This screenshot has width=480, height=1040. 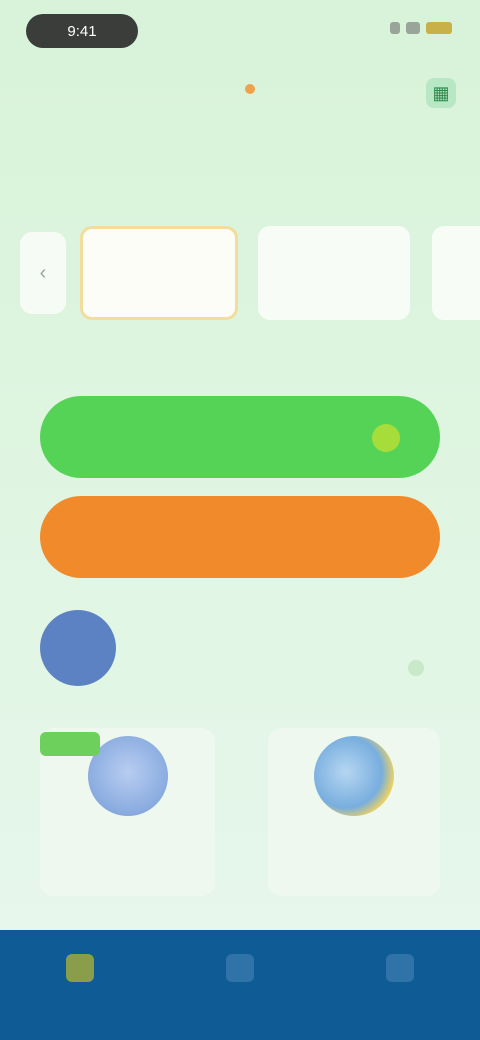 I want to click on tab-profile, so click(x=400, y=971).